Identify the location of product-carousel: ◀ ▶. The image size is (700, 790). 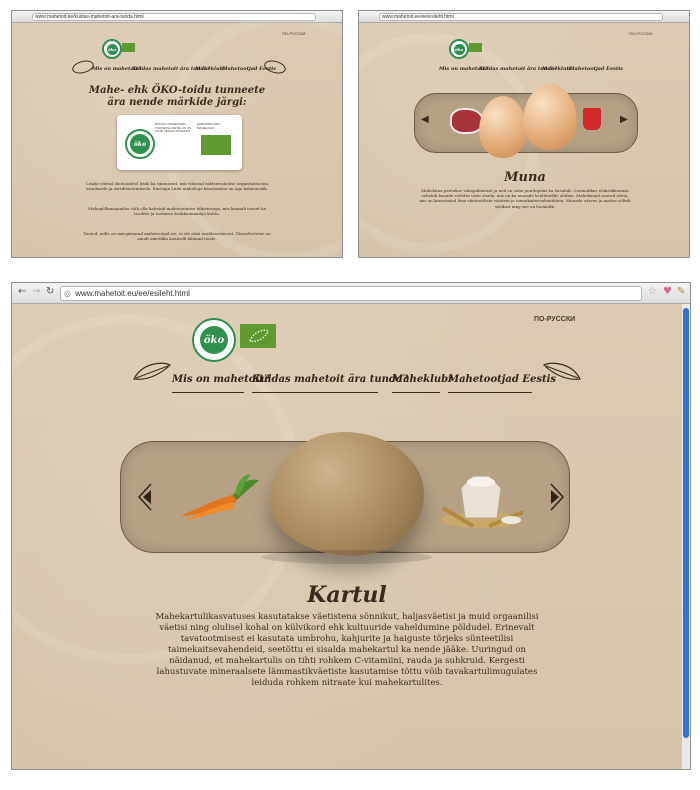
(526, 121).